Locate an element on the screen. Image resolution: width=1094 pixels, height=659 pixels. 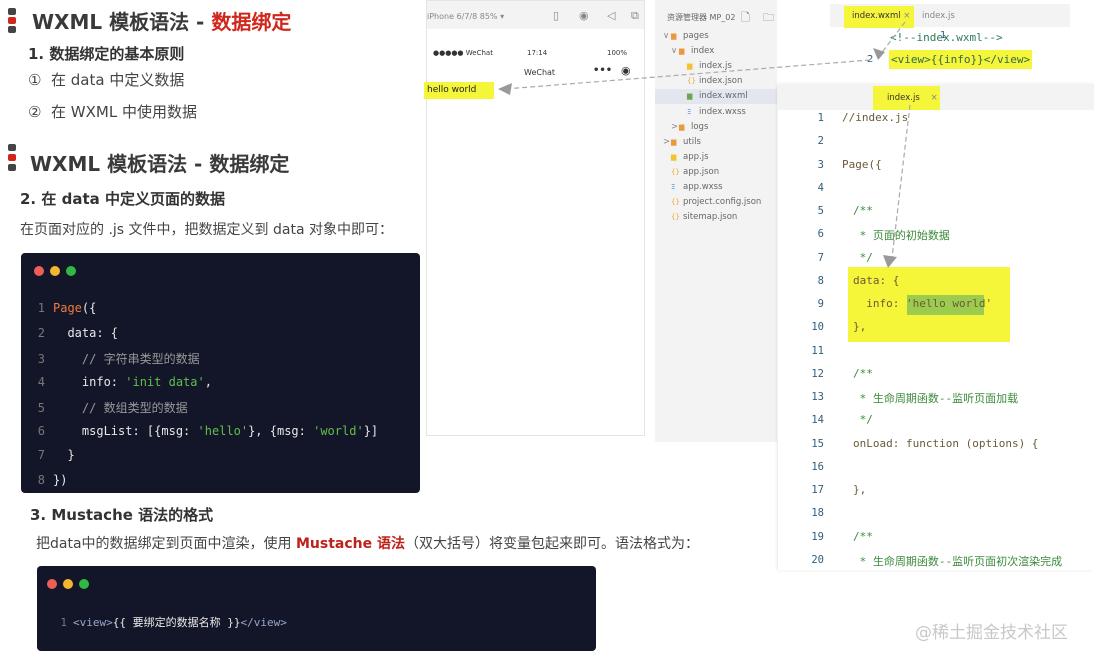
annotation-arrows is located at coordinates (704, 144).